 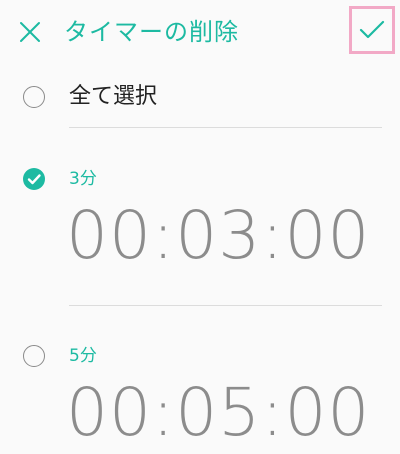 I want to click on page-title: タイマーの削除, so click(x=151, y=32).